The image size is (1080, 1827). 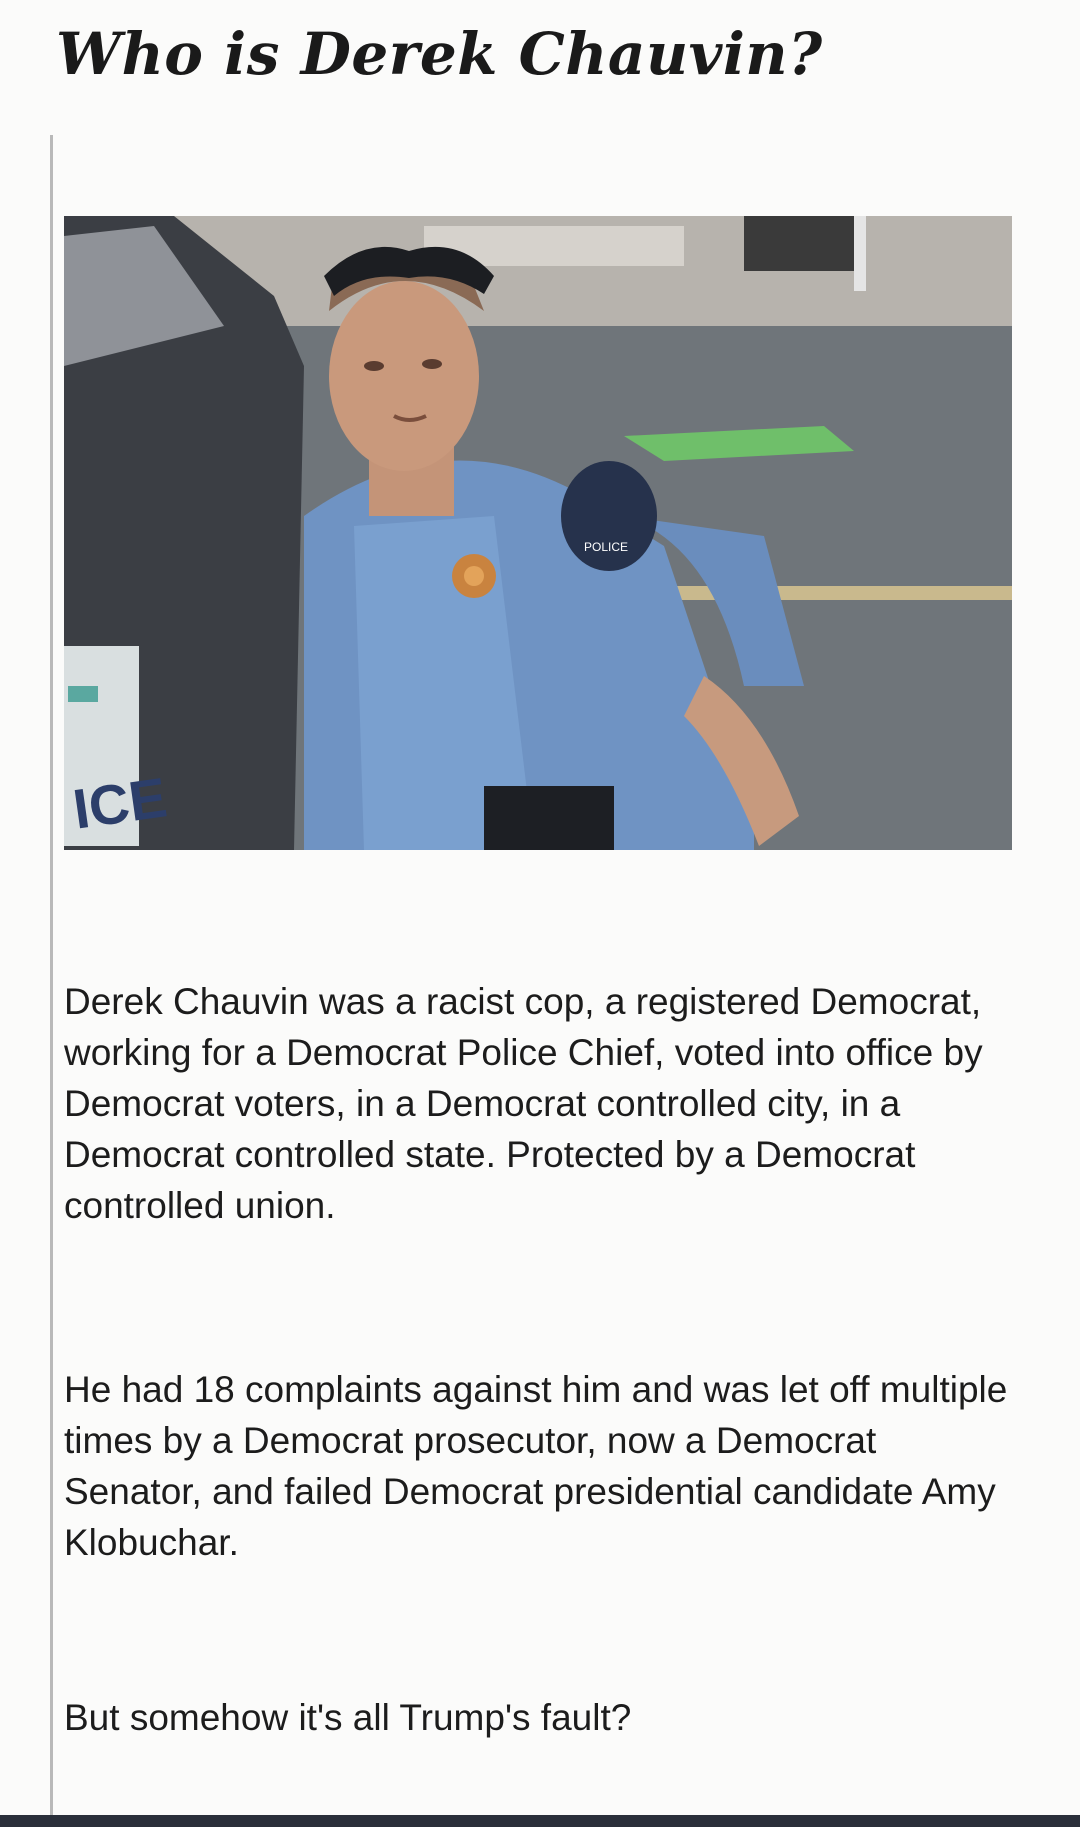 What do you see at coordinates (540, 1821) in the screenshot?
I see `bottom-bar` at bounding box center [540, 1821].